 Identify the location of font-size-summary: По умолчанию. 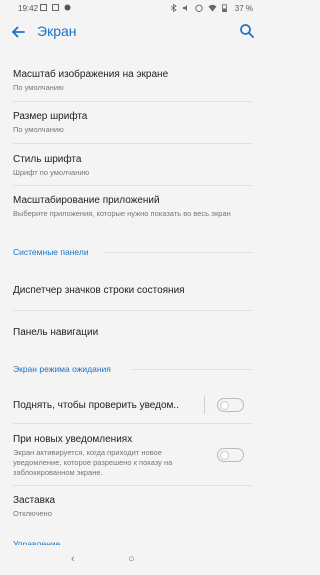
(38, 129).